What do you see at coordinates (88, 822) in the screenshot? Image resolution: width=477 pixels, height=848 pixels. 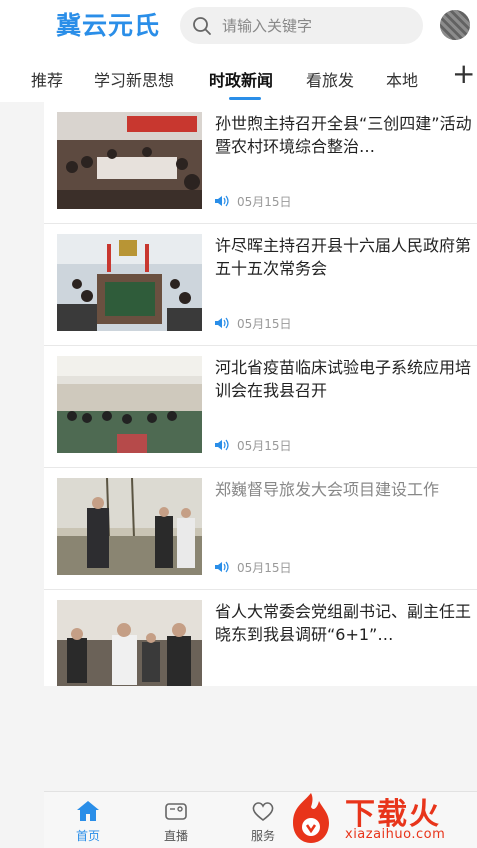 I see `nav-home: 首页` at bounding box center [88, 822].